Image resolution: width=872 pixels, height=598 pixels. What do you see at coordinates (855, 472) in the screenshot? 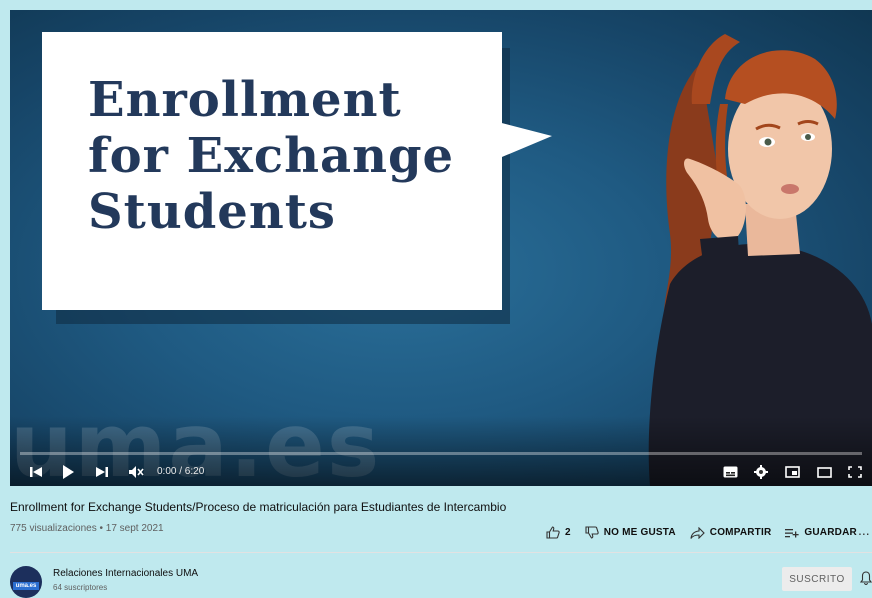
I see `fullscreen-icon` at bounding box center [855, 472].